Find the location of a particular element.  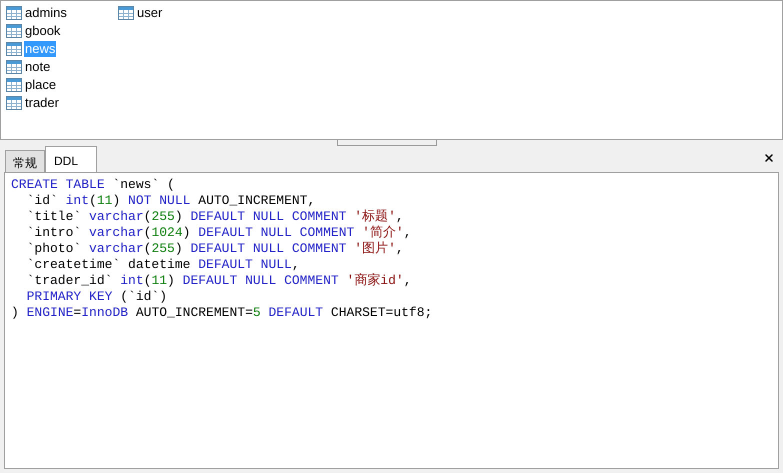

tab: 常规 is located at coordinates (25, 161).